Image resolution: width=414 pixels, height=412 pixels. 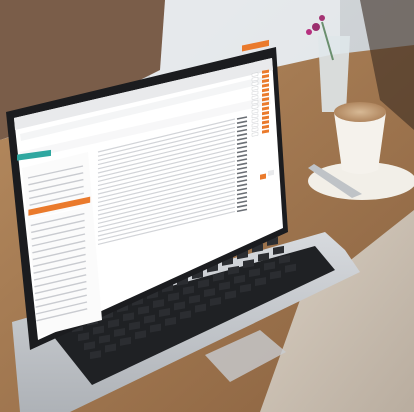 I want to click on coffee-foam, so click(x=360, y=112).